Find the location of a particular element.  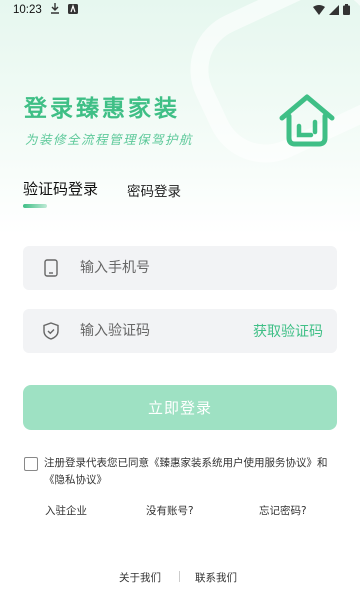

contact-us-link: 联系我们 is located at coordinates (216, 577).